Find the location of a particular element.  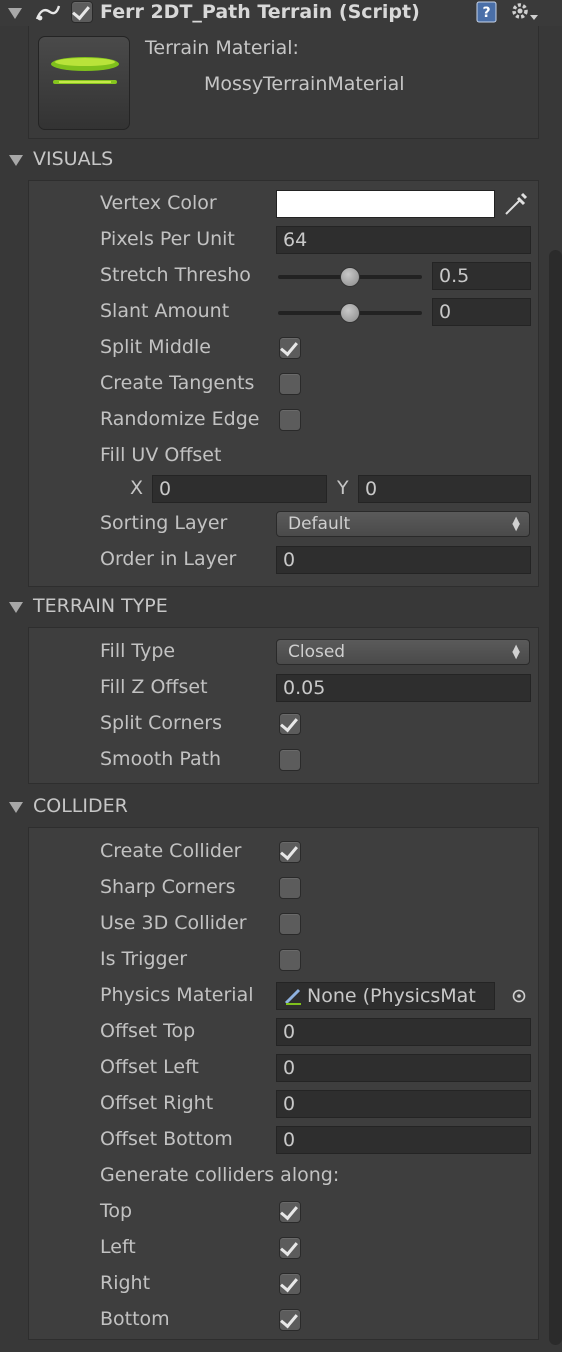

stretch-threshold-field: 0.5 is located at coordinates (481, 276).